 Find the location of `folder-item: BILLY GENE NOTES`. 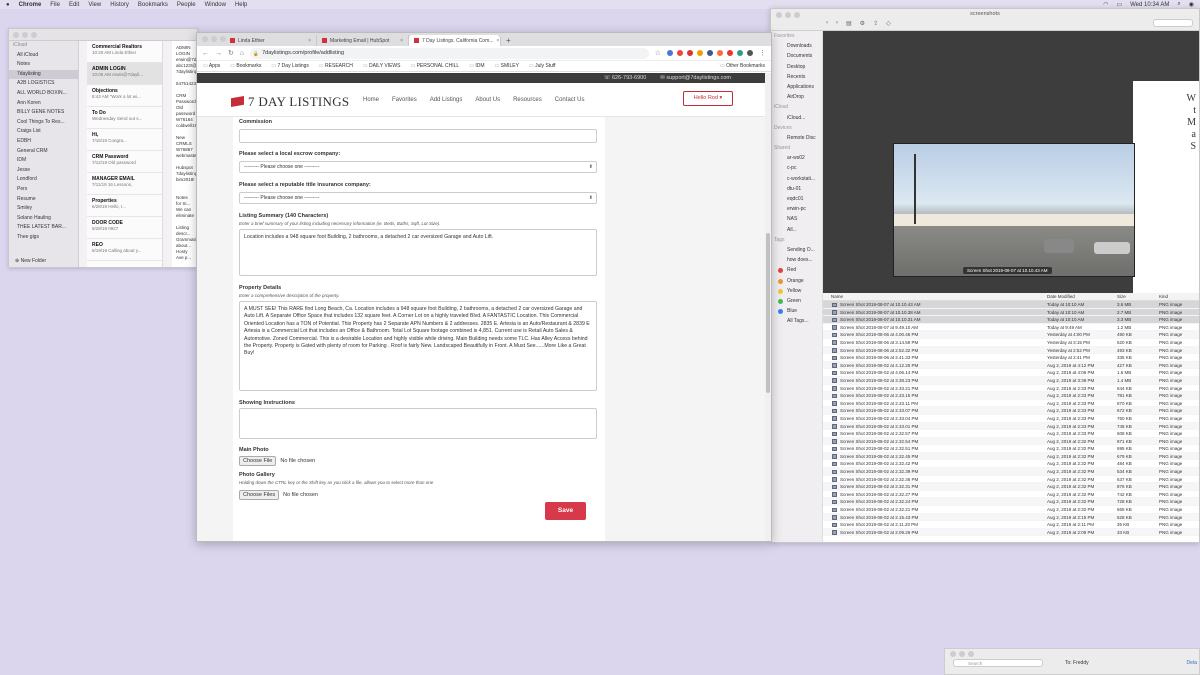

folder-item: BILLY GENE NOTES is located at coordinates (43, 113).